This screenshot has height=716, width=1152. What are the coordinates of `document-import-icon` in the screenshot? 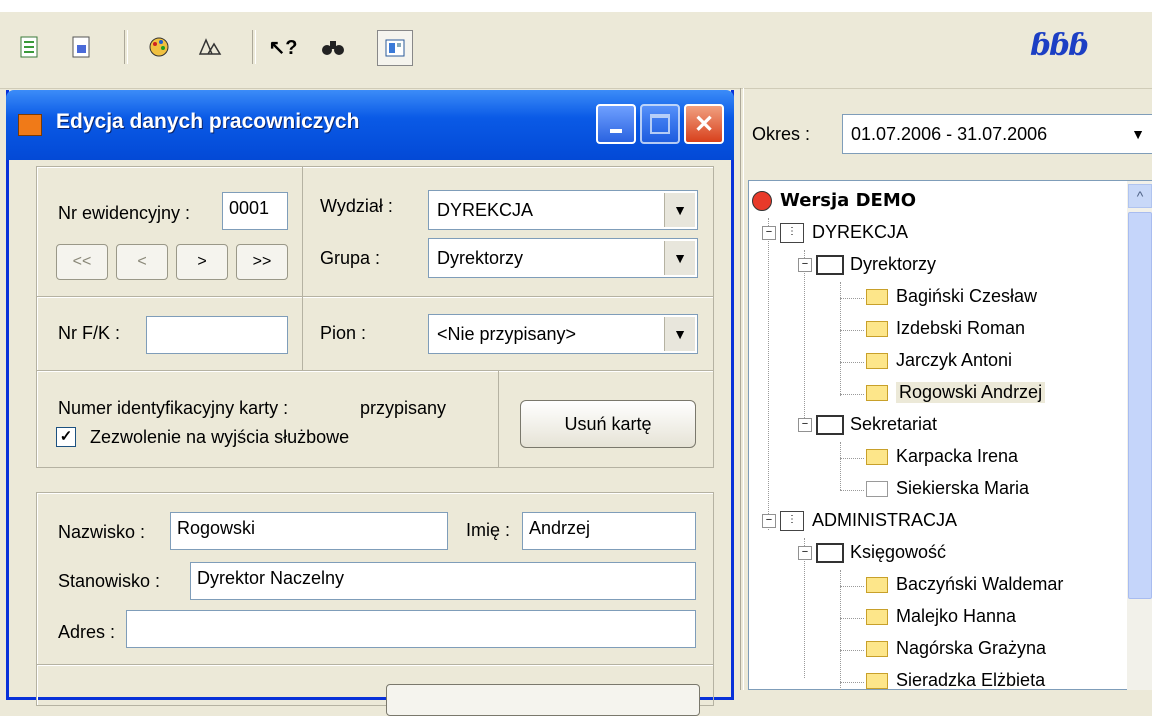 It's located at (81, 47).